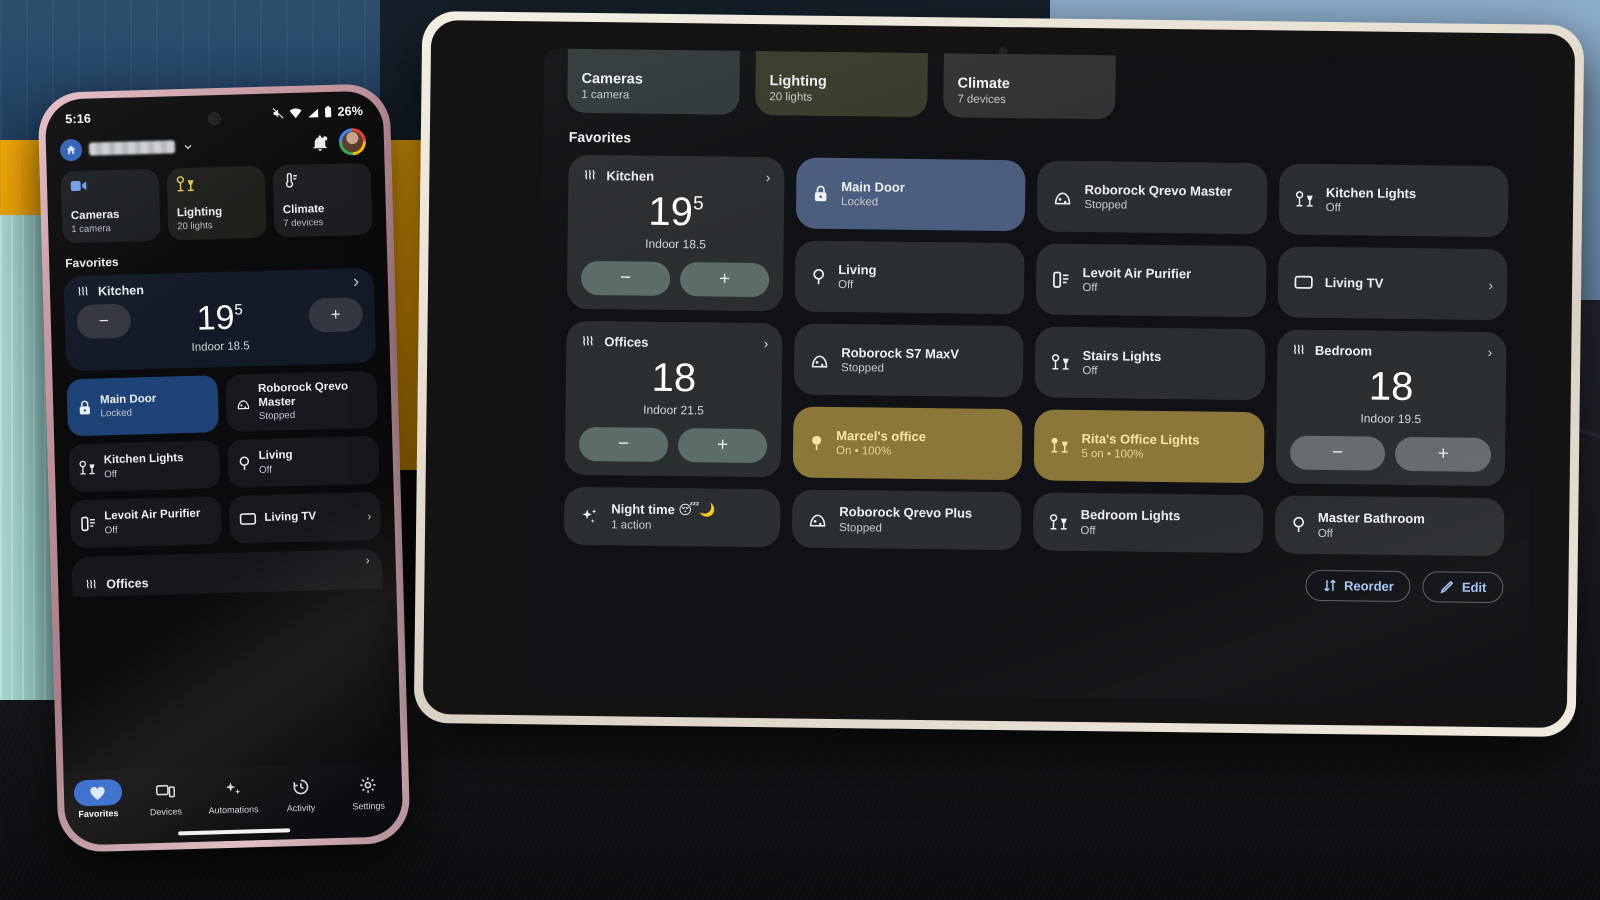 This screenshot has height=900, width=1600. What do you see at coordinates (368, 791) in the screenshot?
I see `nav-item-settings: Settings` at bounding box center [368, 791].